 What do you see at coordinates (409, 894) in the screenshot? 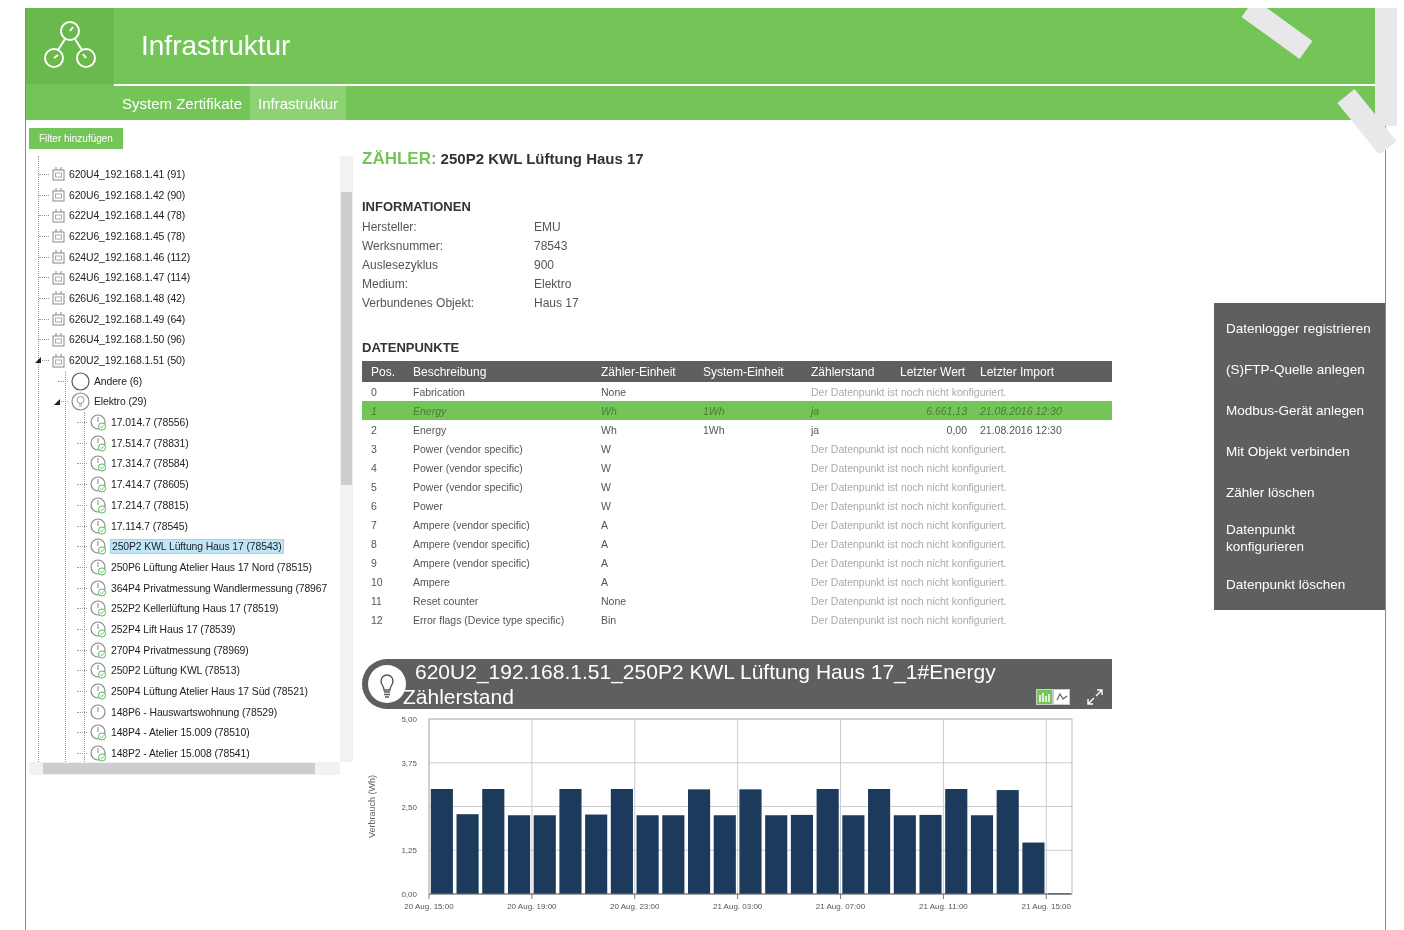
I see `axis-label: 0,00` at bounding box center [409, 894].